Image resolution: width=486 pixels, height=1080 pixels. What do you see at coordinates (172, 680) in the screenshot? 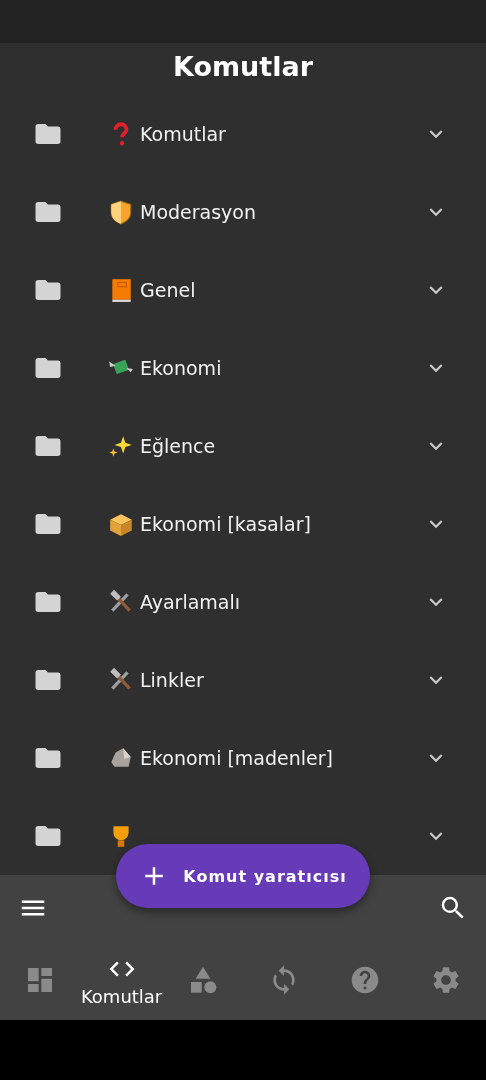
I see `folder-label: Linkler` at bounding box center [172, 680].